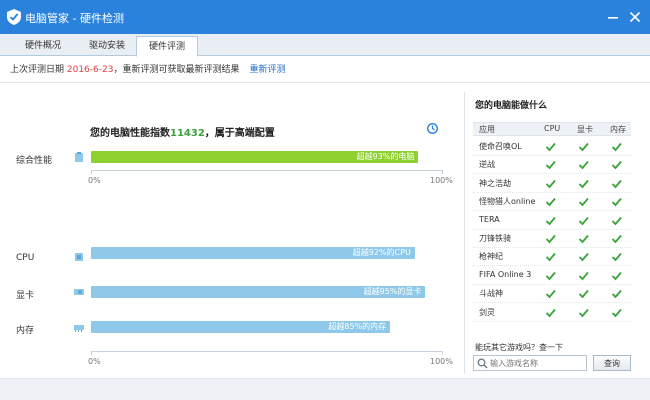  Describe the element at coordinates (74, 18) in the screenshot. I see `window-title: 电脑管家 - 硬件检测` at that location.